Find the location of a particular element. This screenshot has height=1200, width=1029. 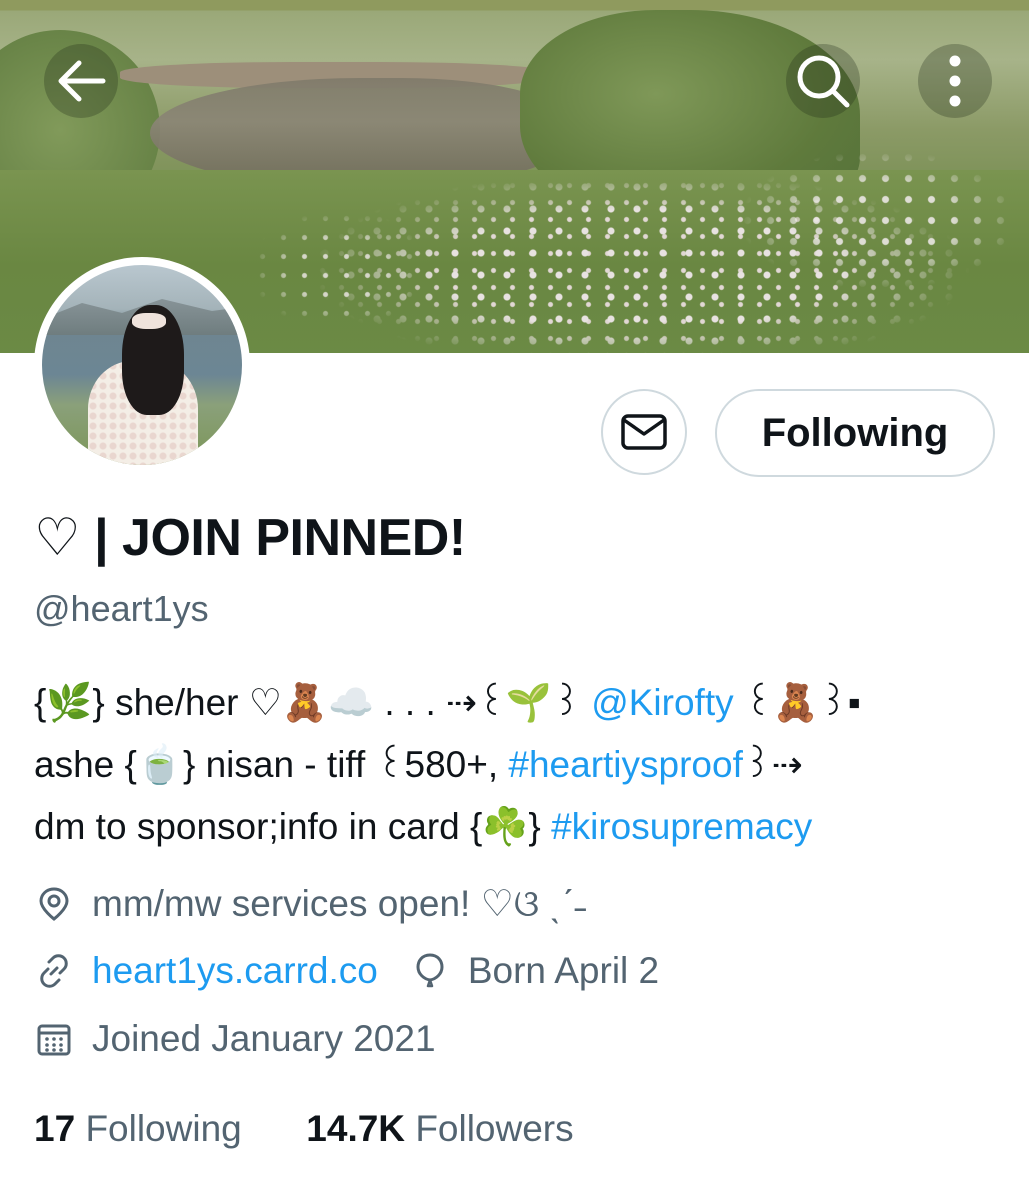

joined-text: Joined January 2021 is located at coordinates (264, 1038).